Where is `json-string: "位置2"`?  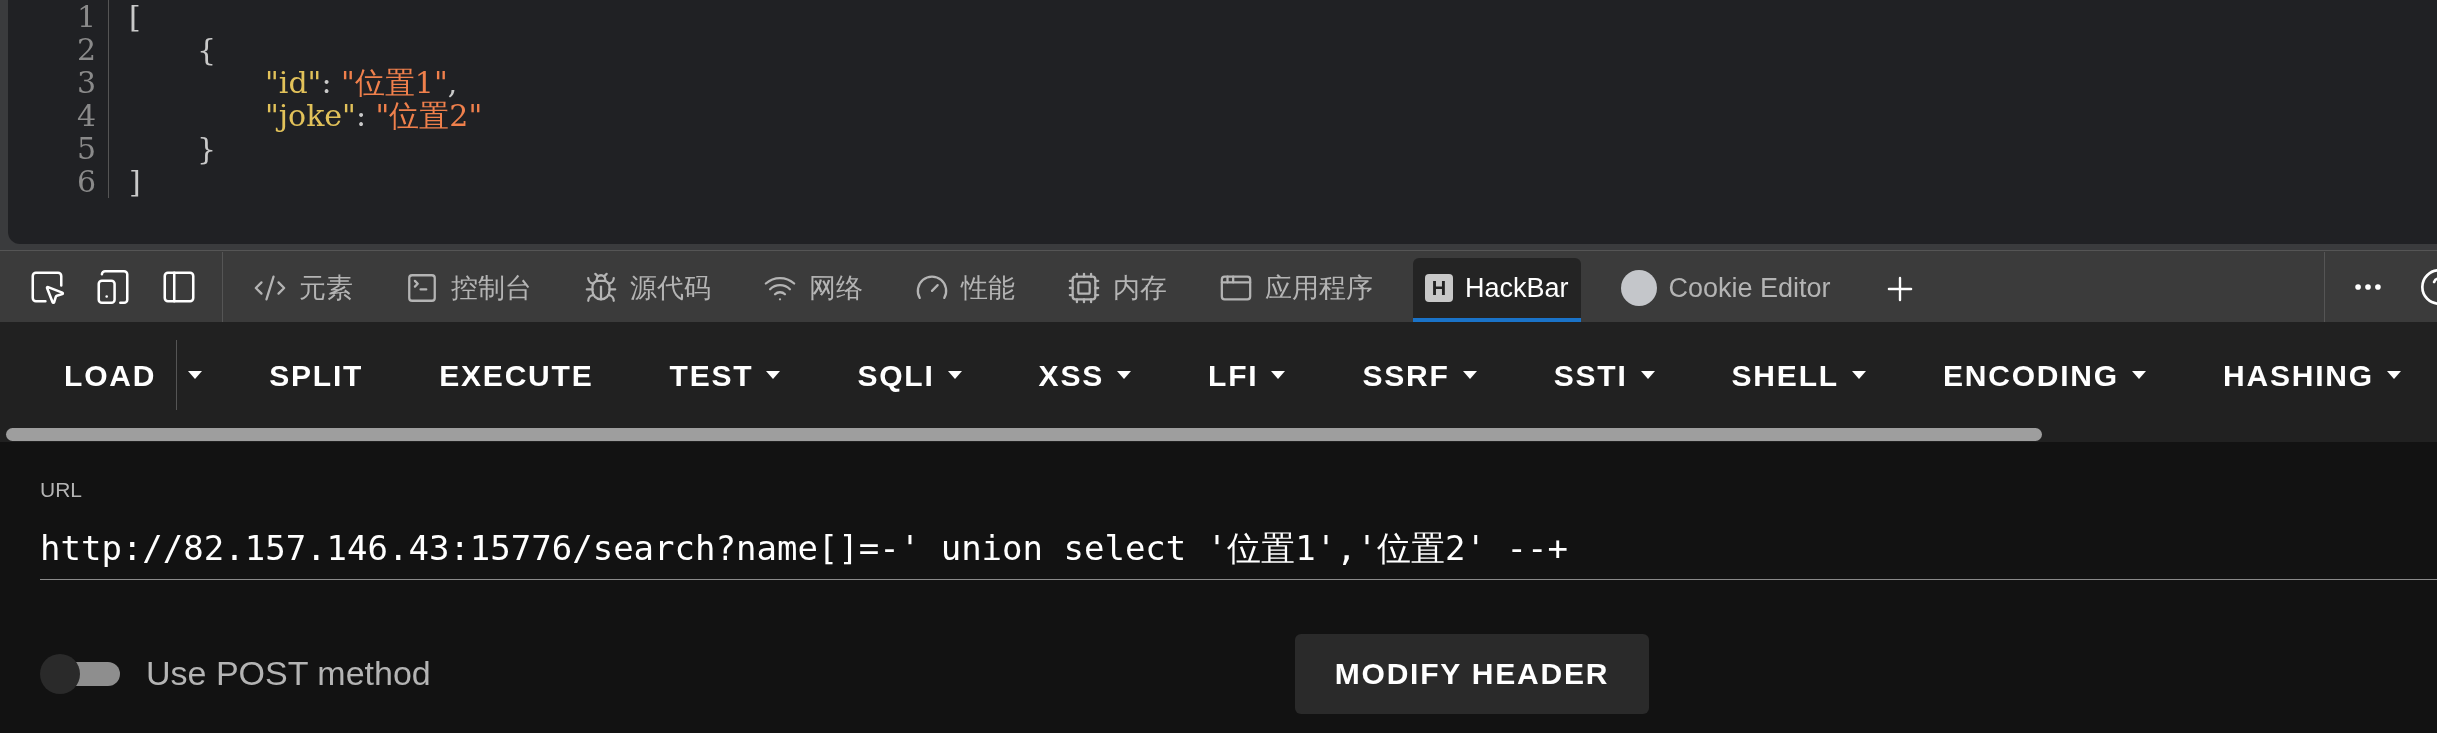 json-string: "位置2" is located at coordinates (429, 115).